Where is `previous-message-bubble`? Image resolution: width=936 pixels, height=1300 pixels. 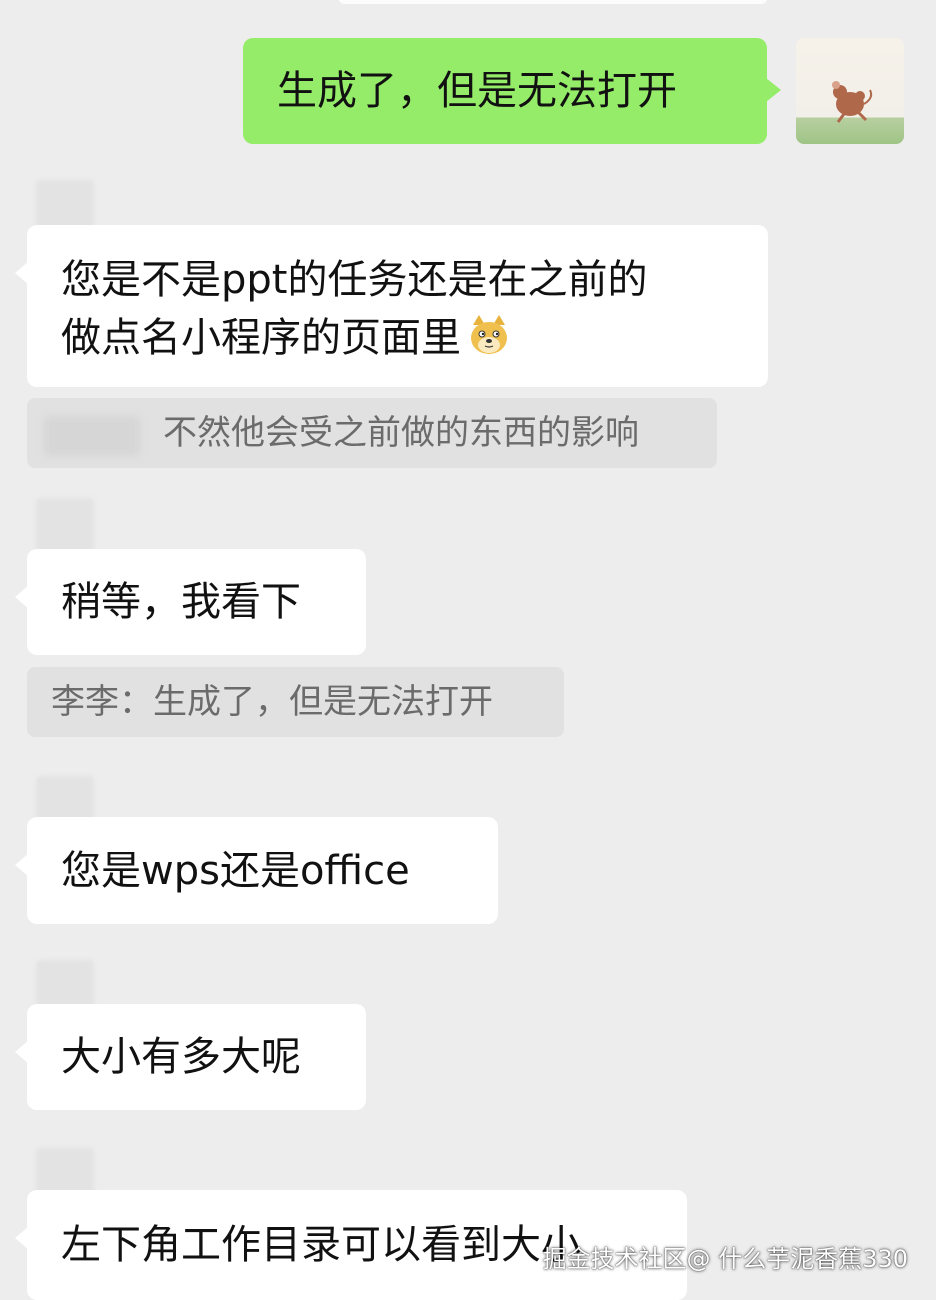 previous-message-bubble is located at coordinates (553, 2).